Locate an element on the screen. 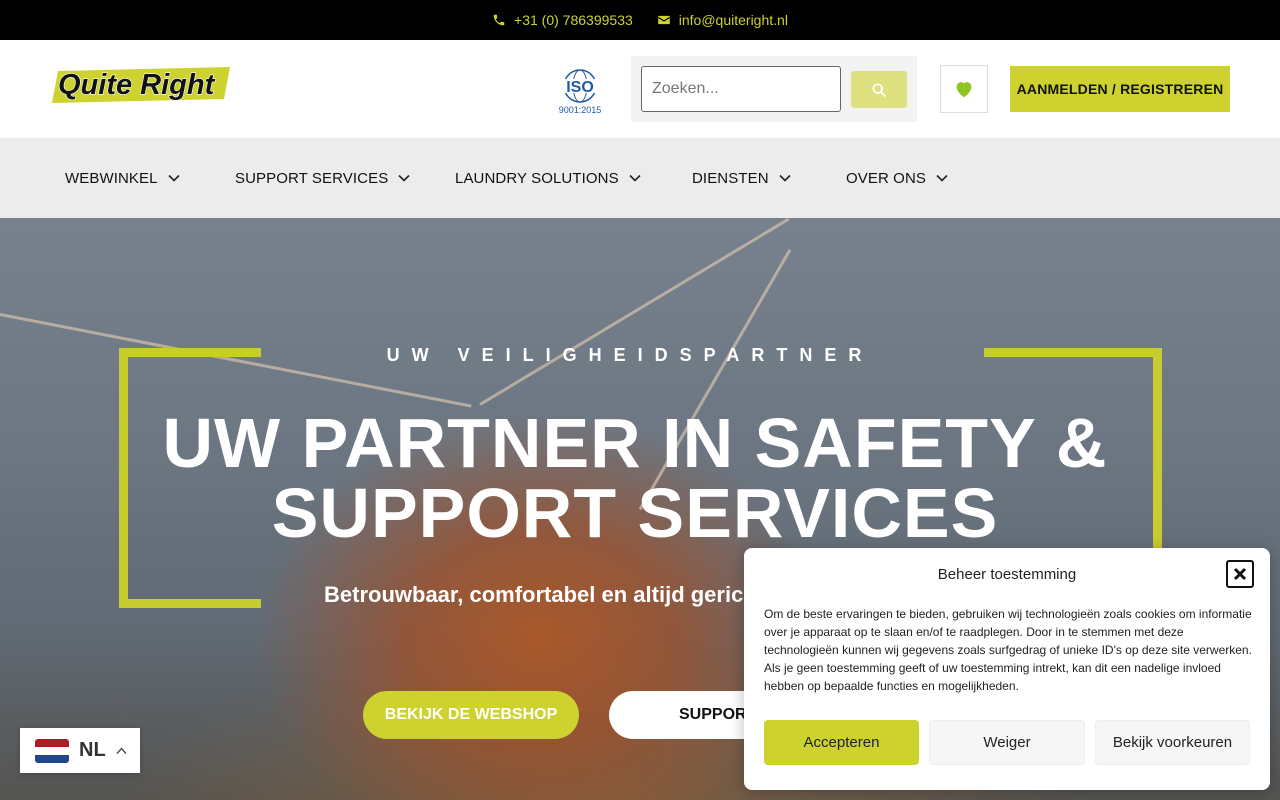  phone-link: +31 (0) 786399533 is located at coordinates (562, 20).